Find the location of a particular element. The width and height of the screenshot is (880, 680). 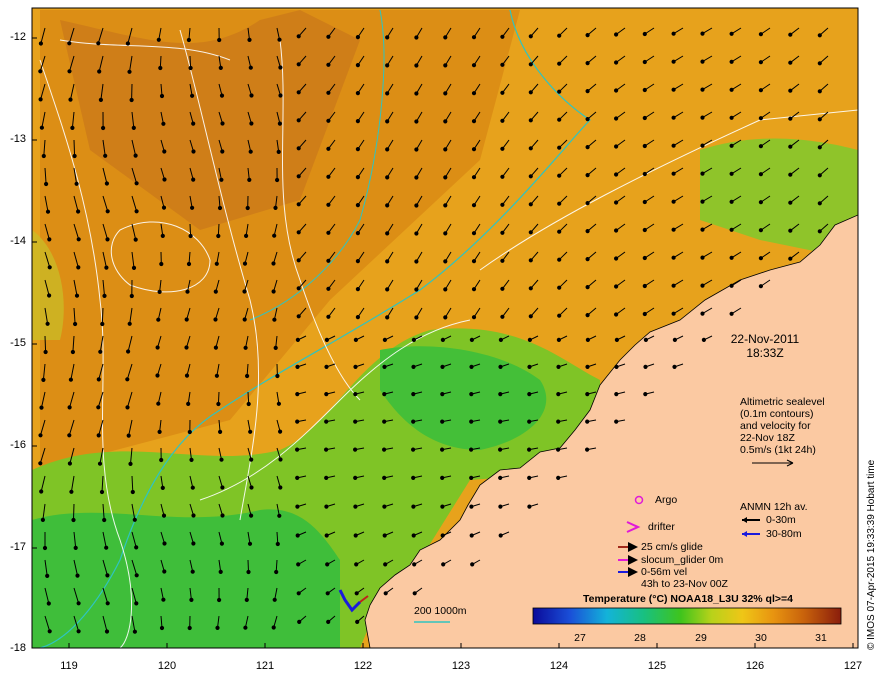

map-datetime: 22-Nov-2011 18:33Z is located at coordinates (765, 346).